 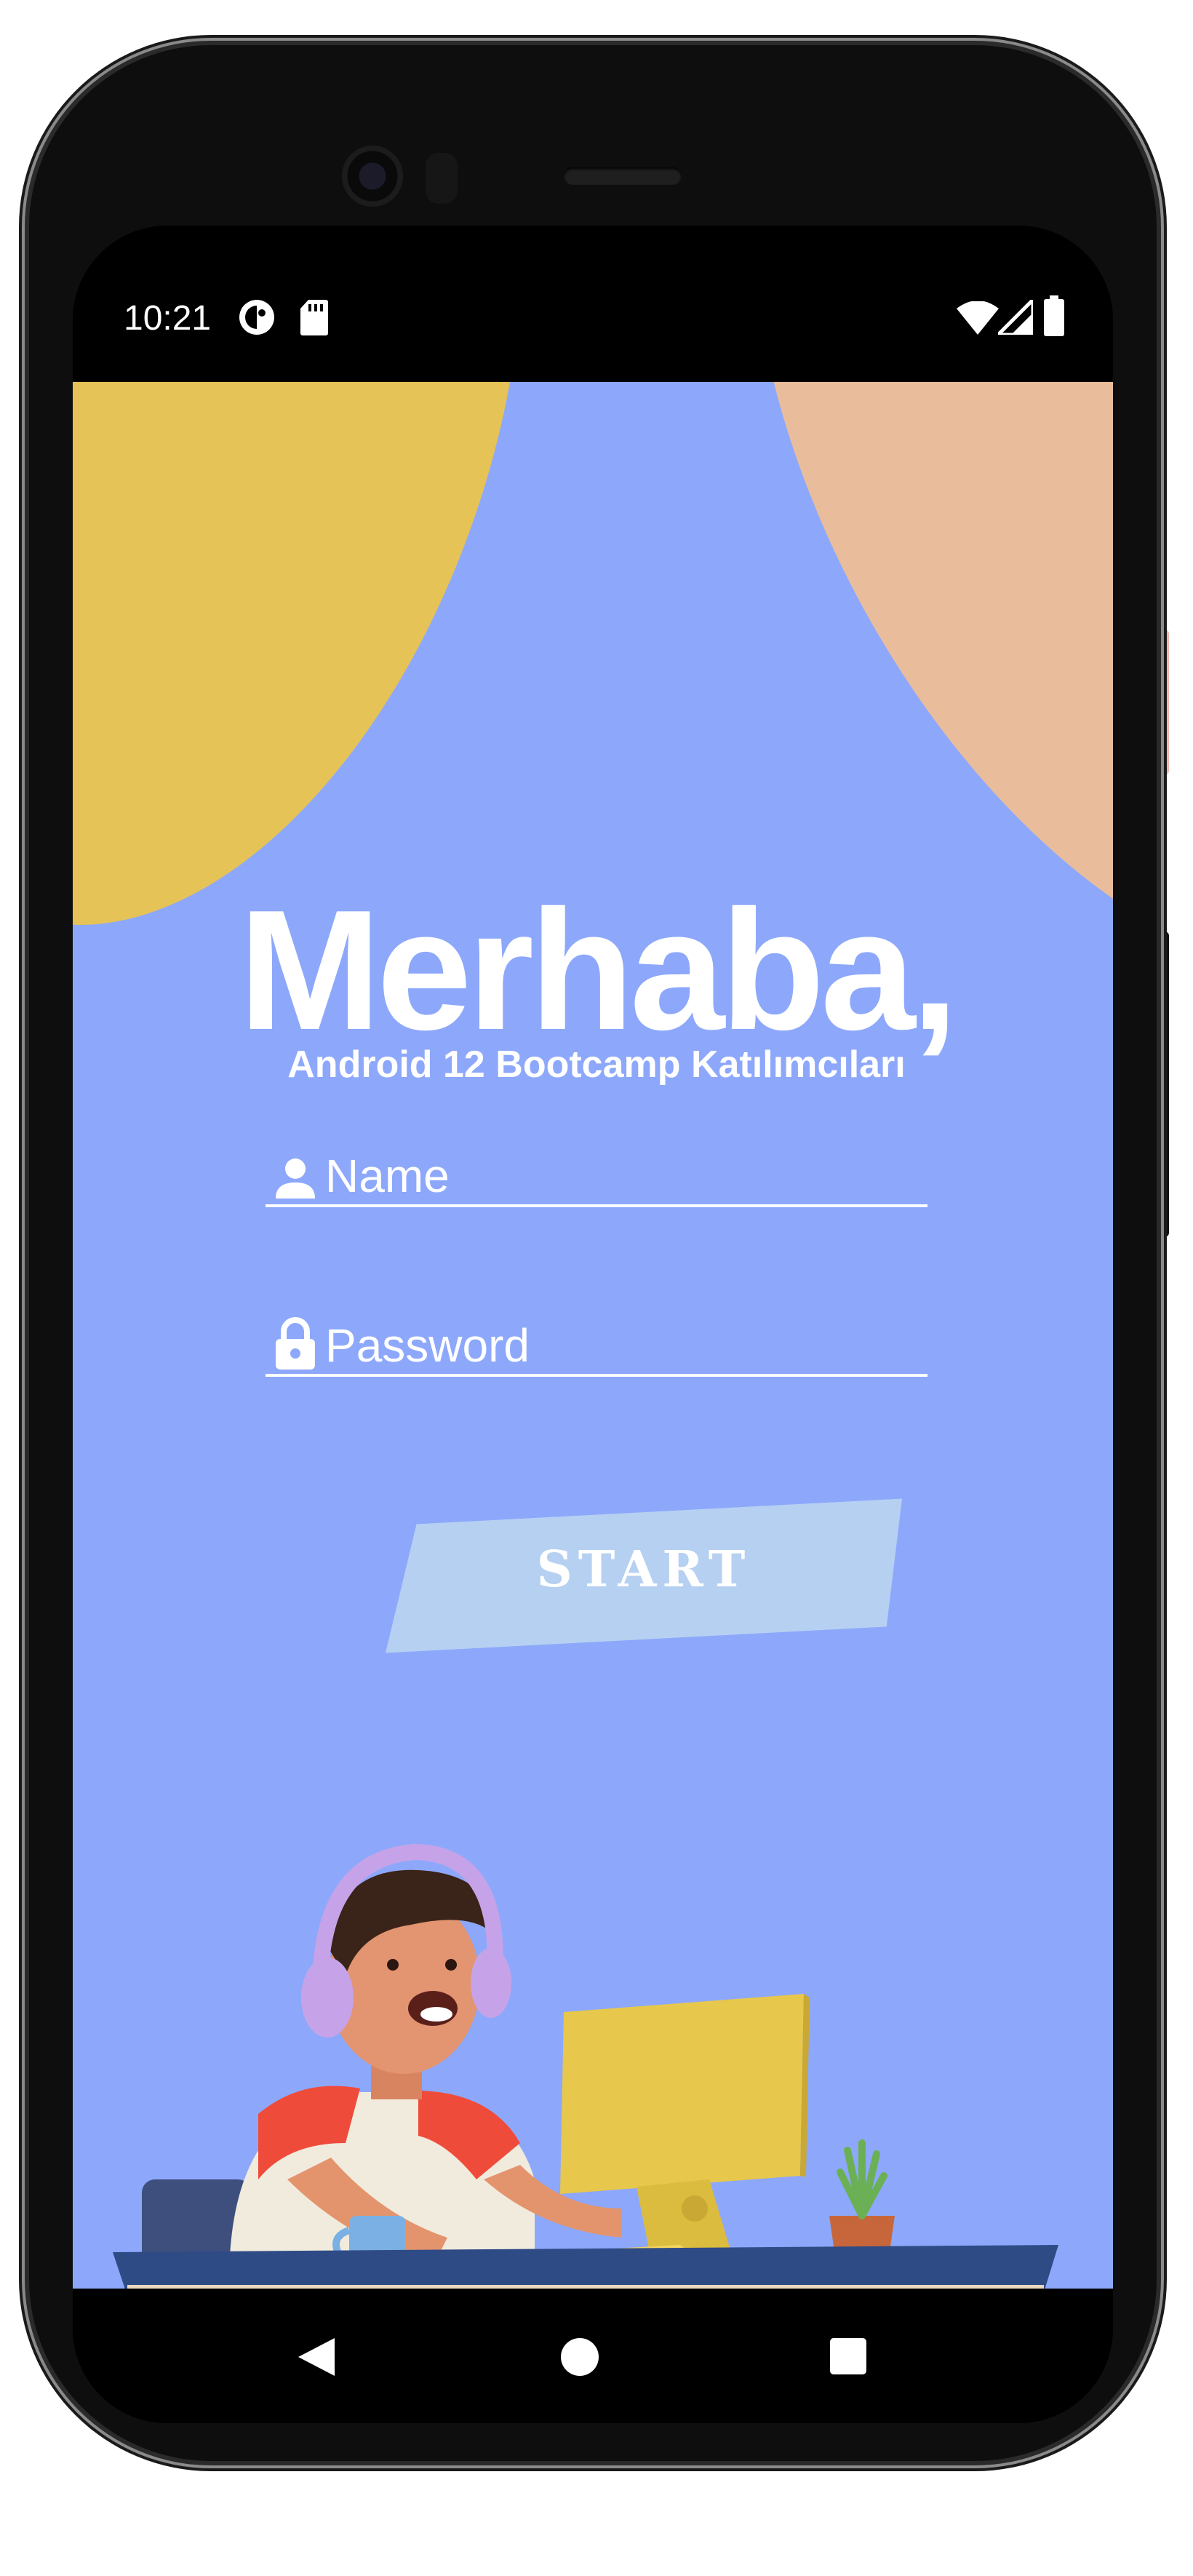 I want to click on lock-icon, so click(x=295, y=1344).